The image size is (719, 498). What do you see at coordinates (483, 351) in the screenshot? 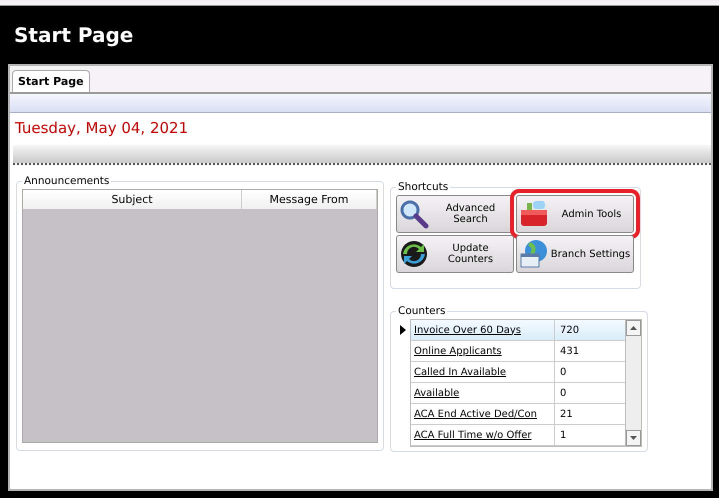
I see `counter-link: Online Applicants` at bounding box center [483, 351].